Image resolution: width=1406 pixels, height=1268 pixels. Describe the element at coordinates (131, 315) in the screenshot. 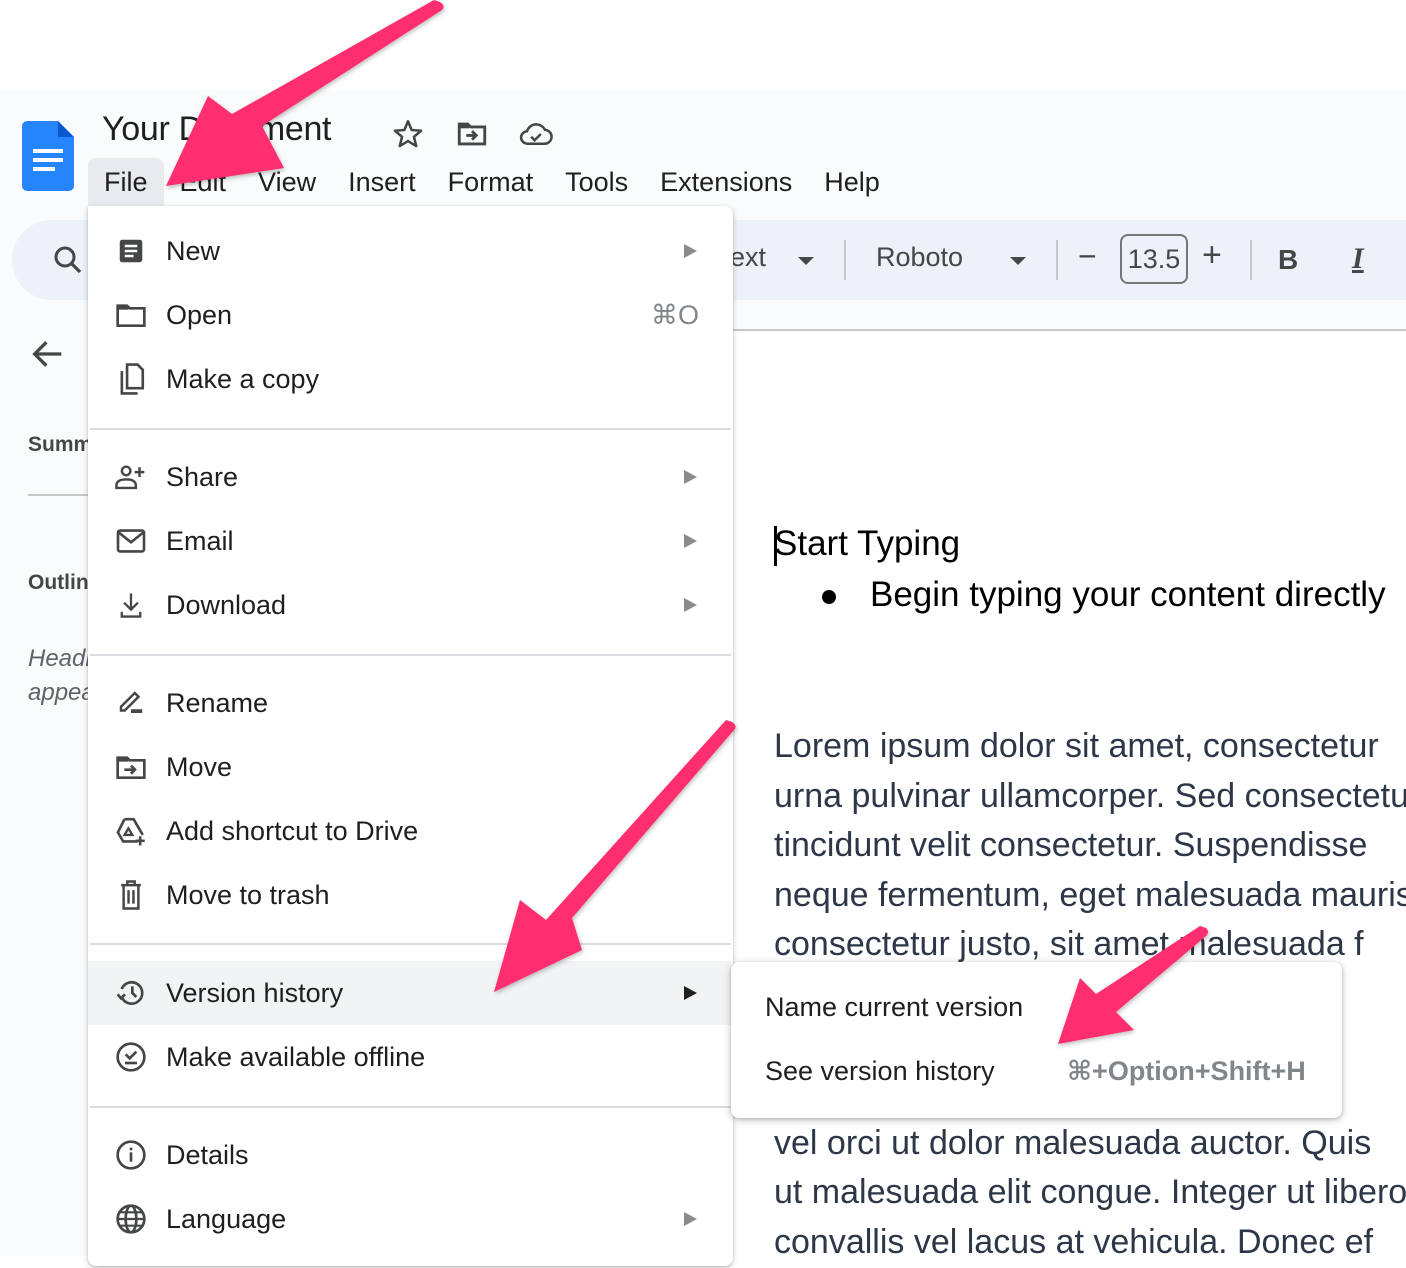

I see `folder-icon` at that location.